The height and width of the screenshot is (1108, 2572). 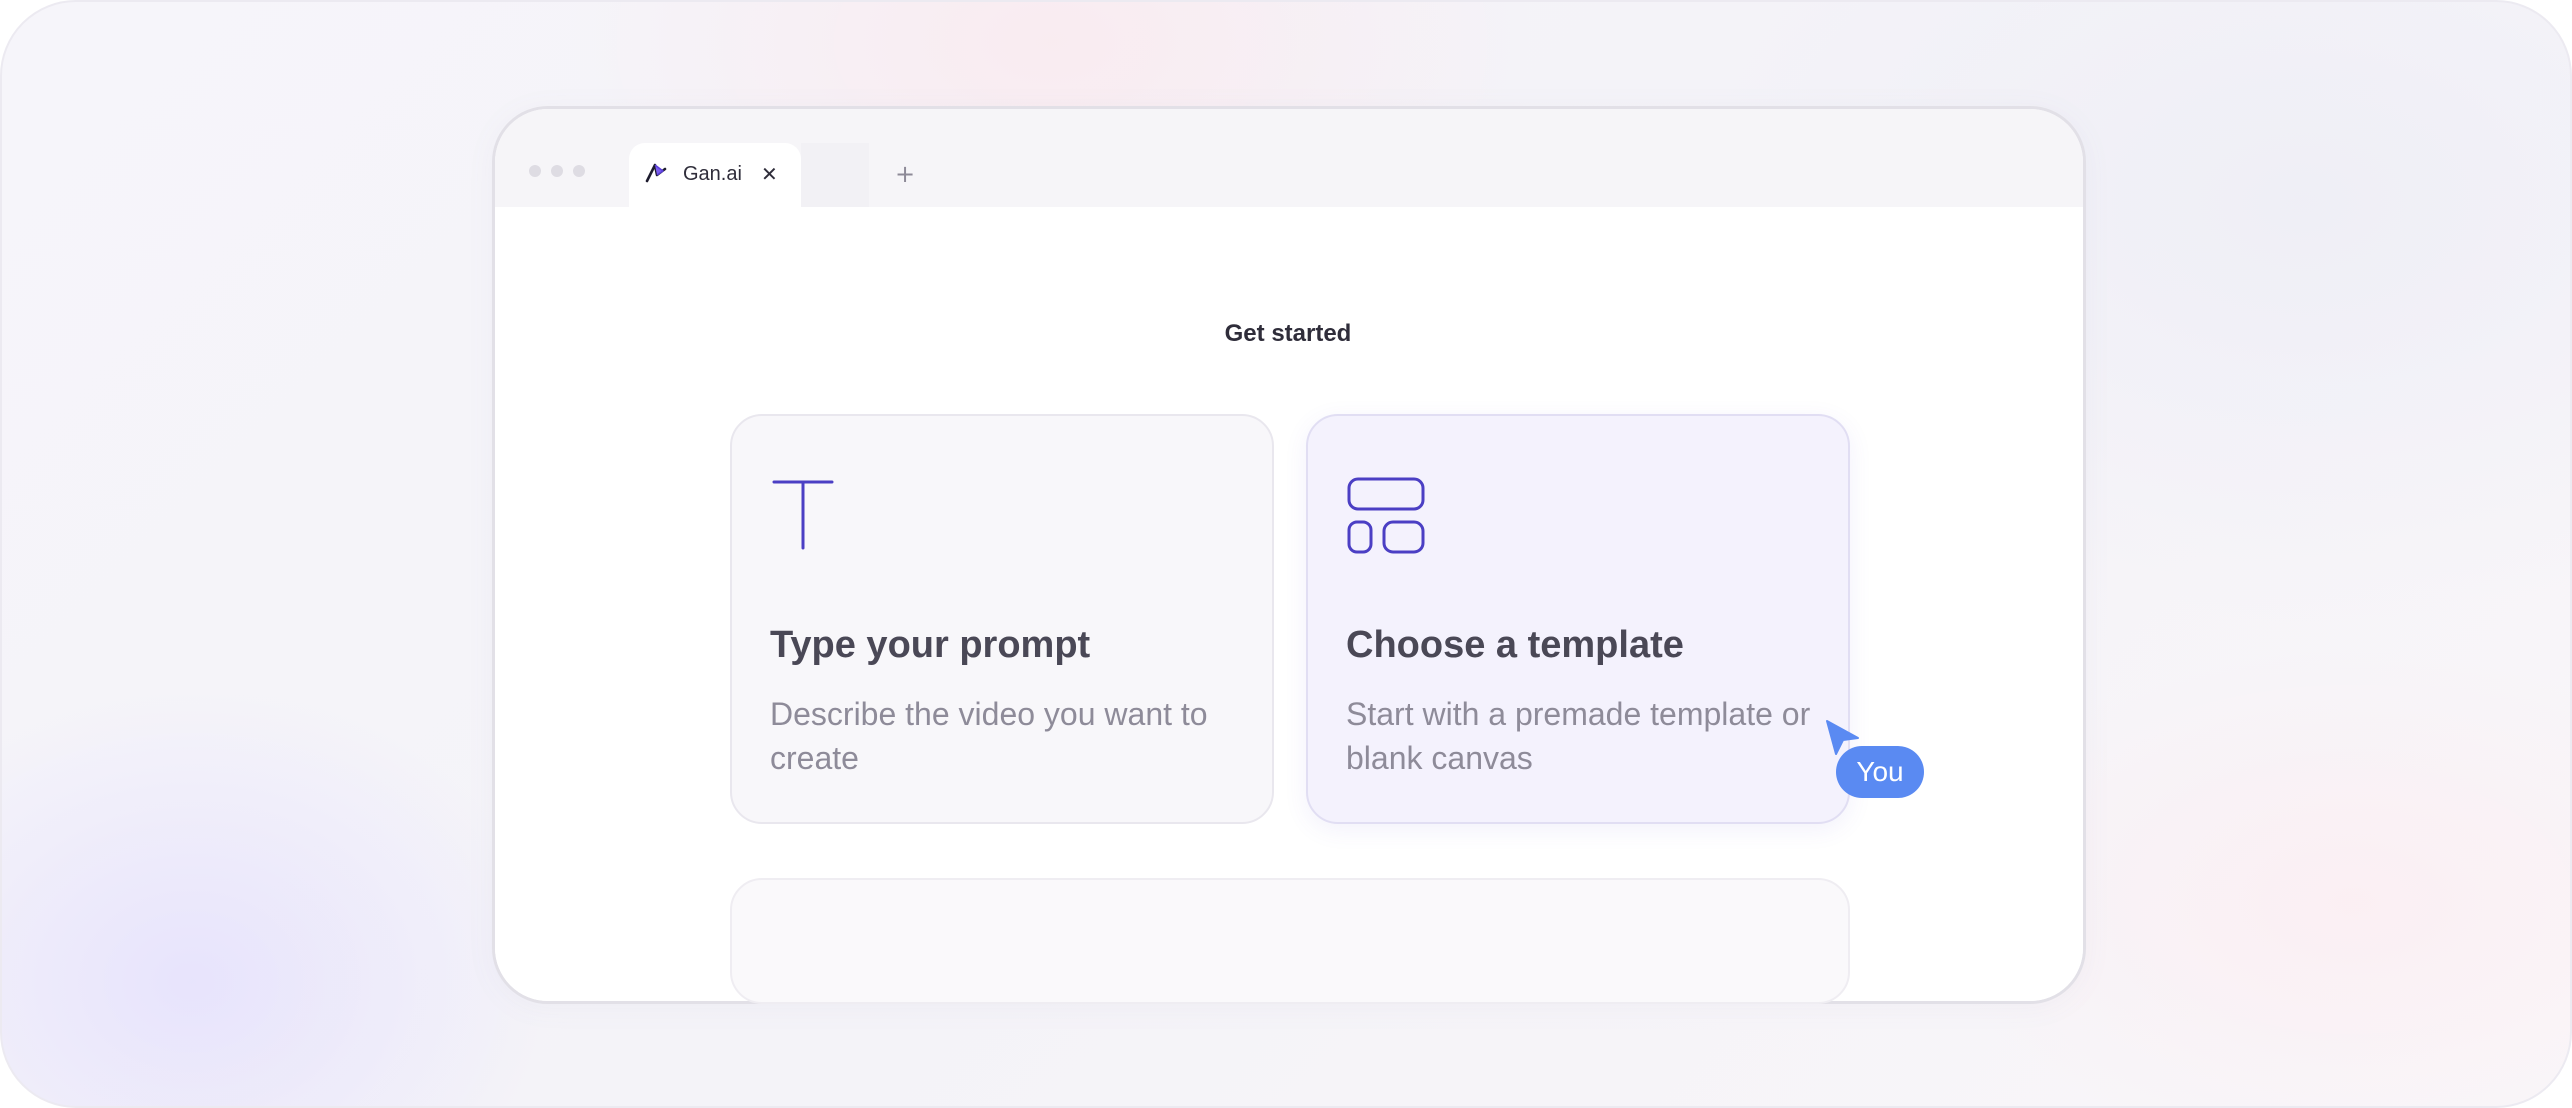 What do you see at coordinates (930, 645) in the screenshot?
I see `card-title: Type your prompt` at bounding box center [930, 645].